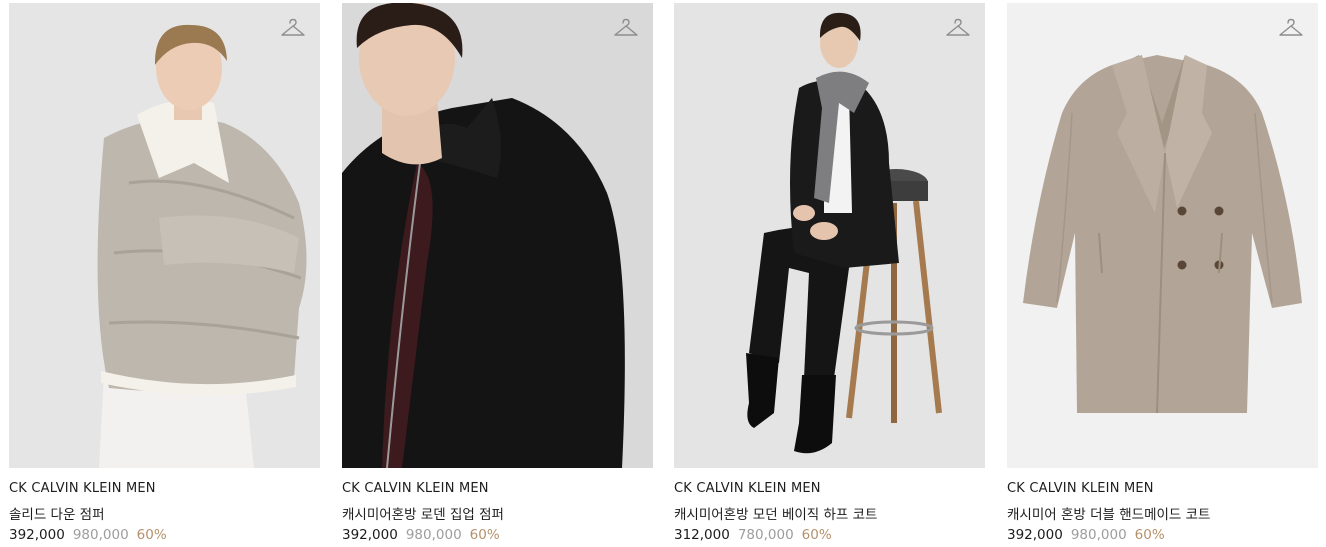 The image size is (1326, 547). I want to click on product-prices: 312,000 780,000 60%, so click(753, 535).